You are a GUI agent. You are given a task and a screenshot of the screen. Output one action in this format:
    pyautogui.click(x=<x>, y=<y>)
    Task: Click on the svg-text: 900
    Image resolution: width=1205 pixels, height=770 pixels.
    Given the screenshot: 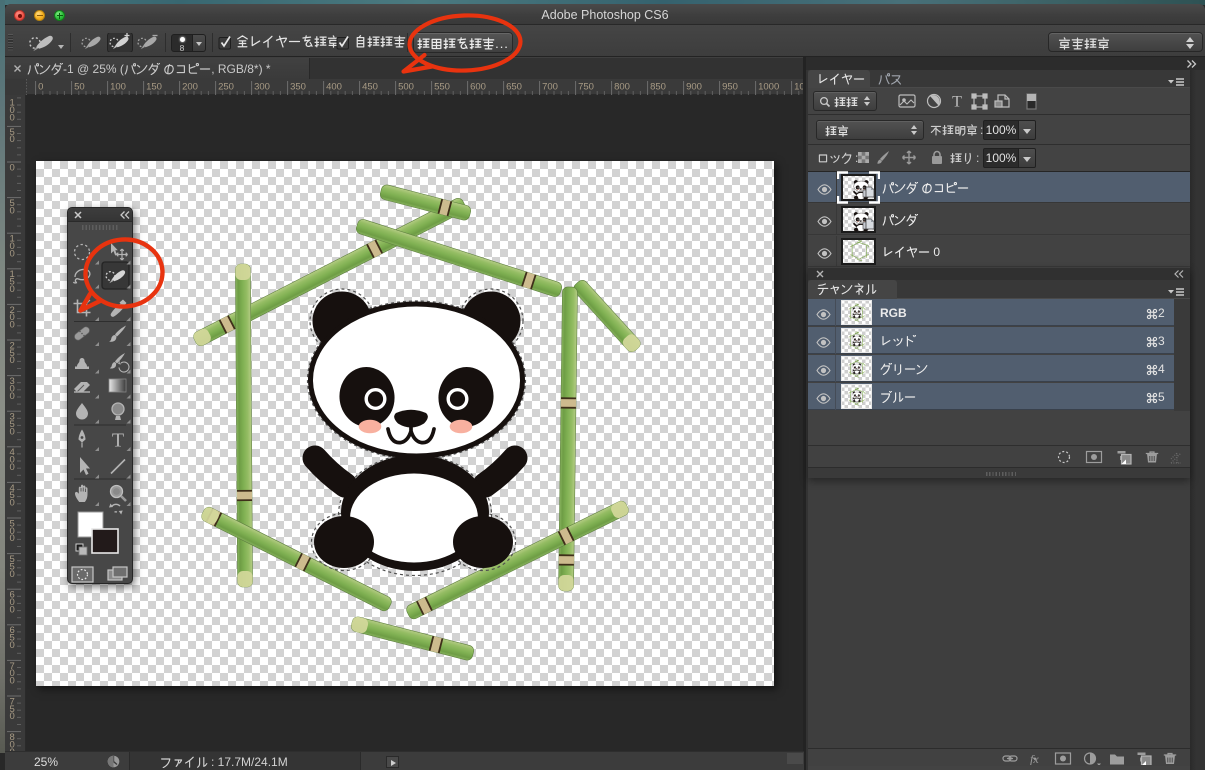 What is the action you would take?
    pyautogui.click(x=694, y=87)
    